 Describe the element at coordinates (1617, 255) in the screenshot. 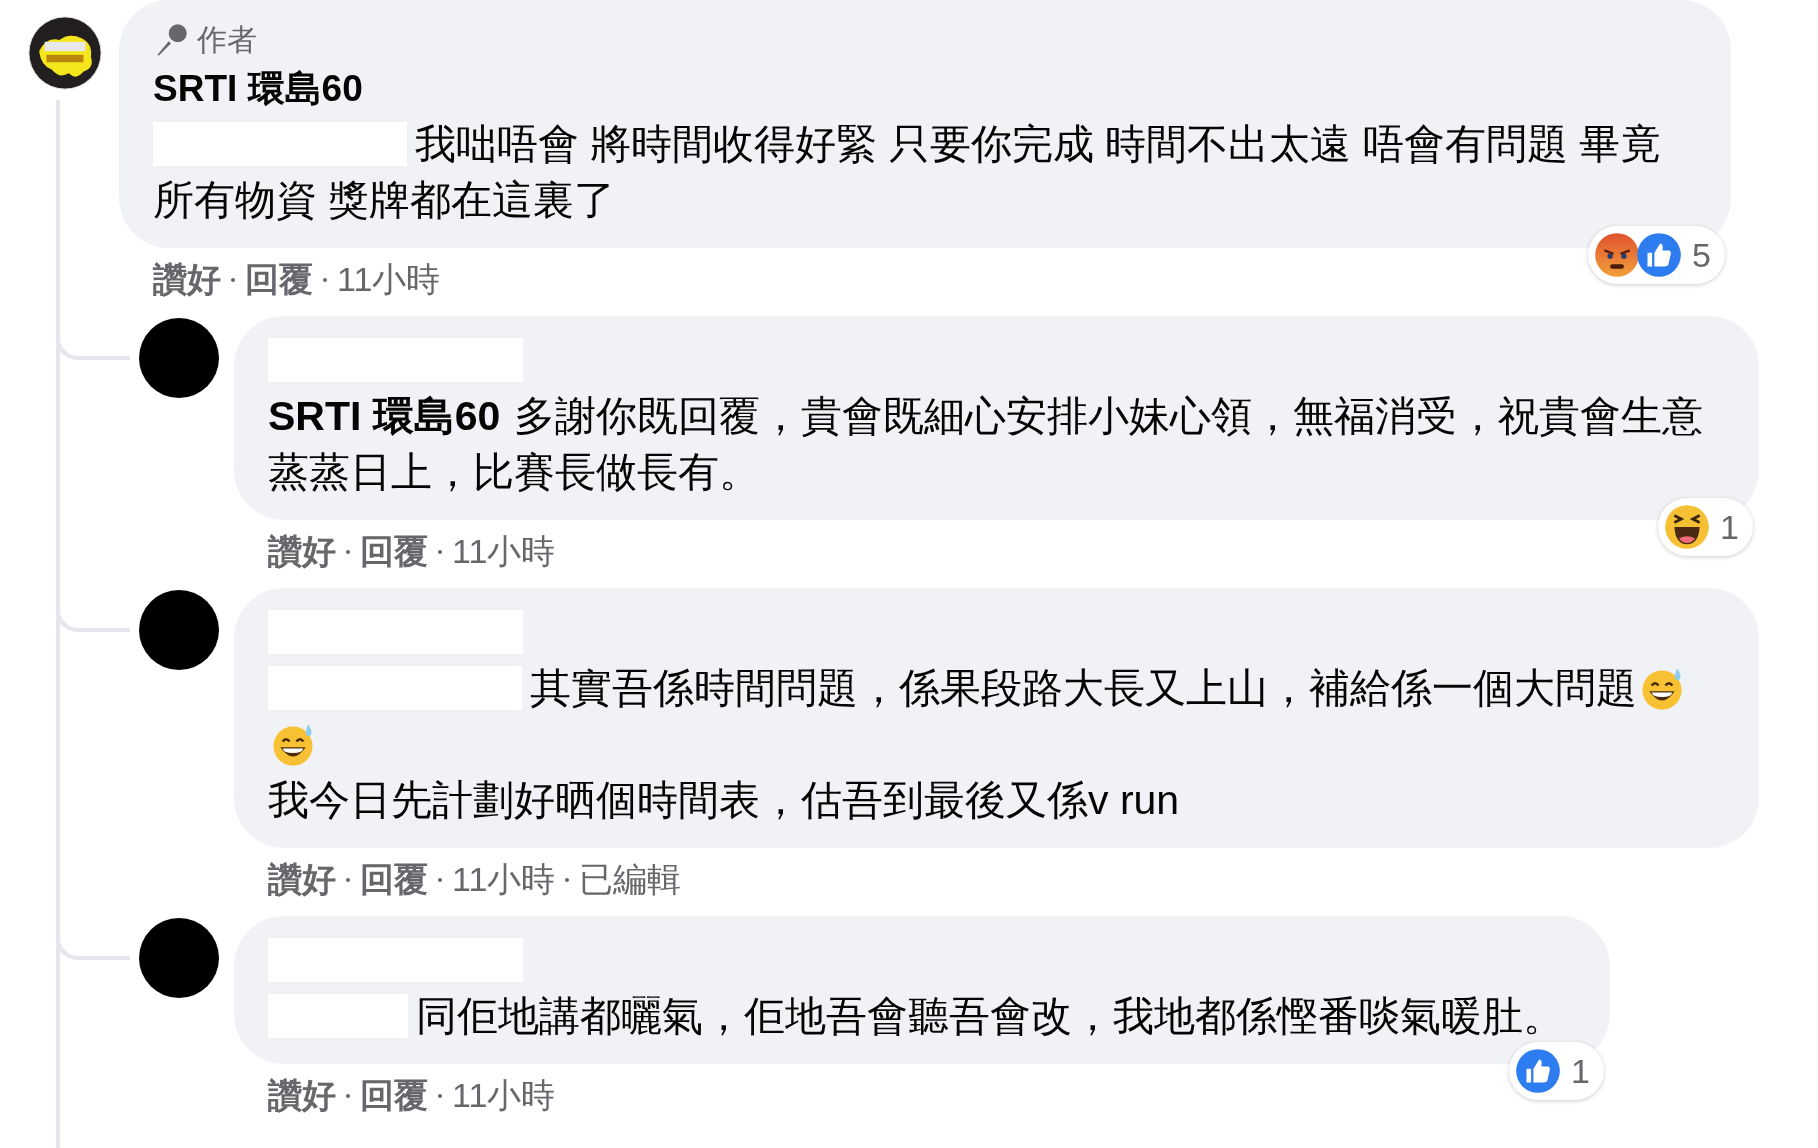

I see `angry-face-icon` at that location.